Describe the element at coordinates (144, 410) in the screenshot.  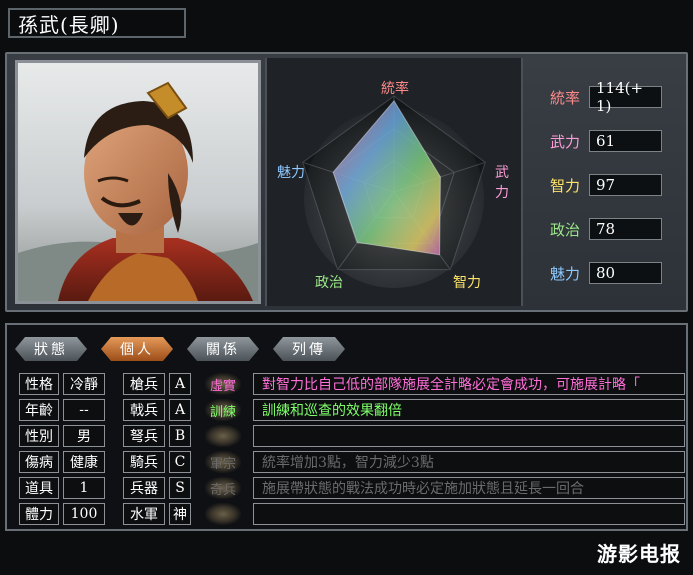
I see `aptitude-label: 戟兵` at that location.